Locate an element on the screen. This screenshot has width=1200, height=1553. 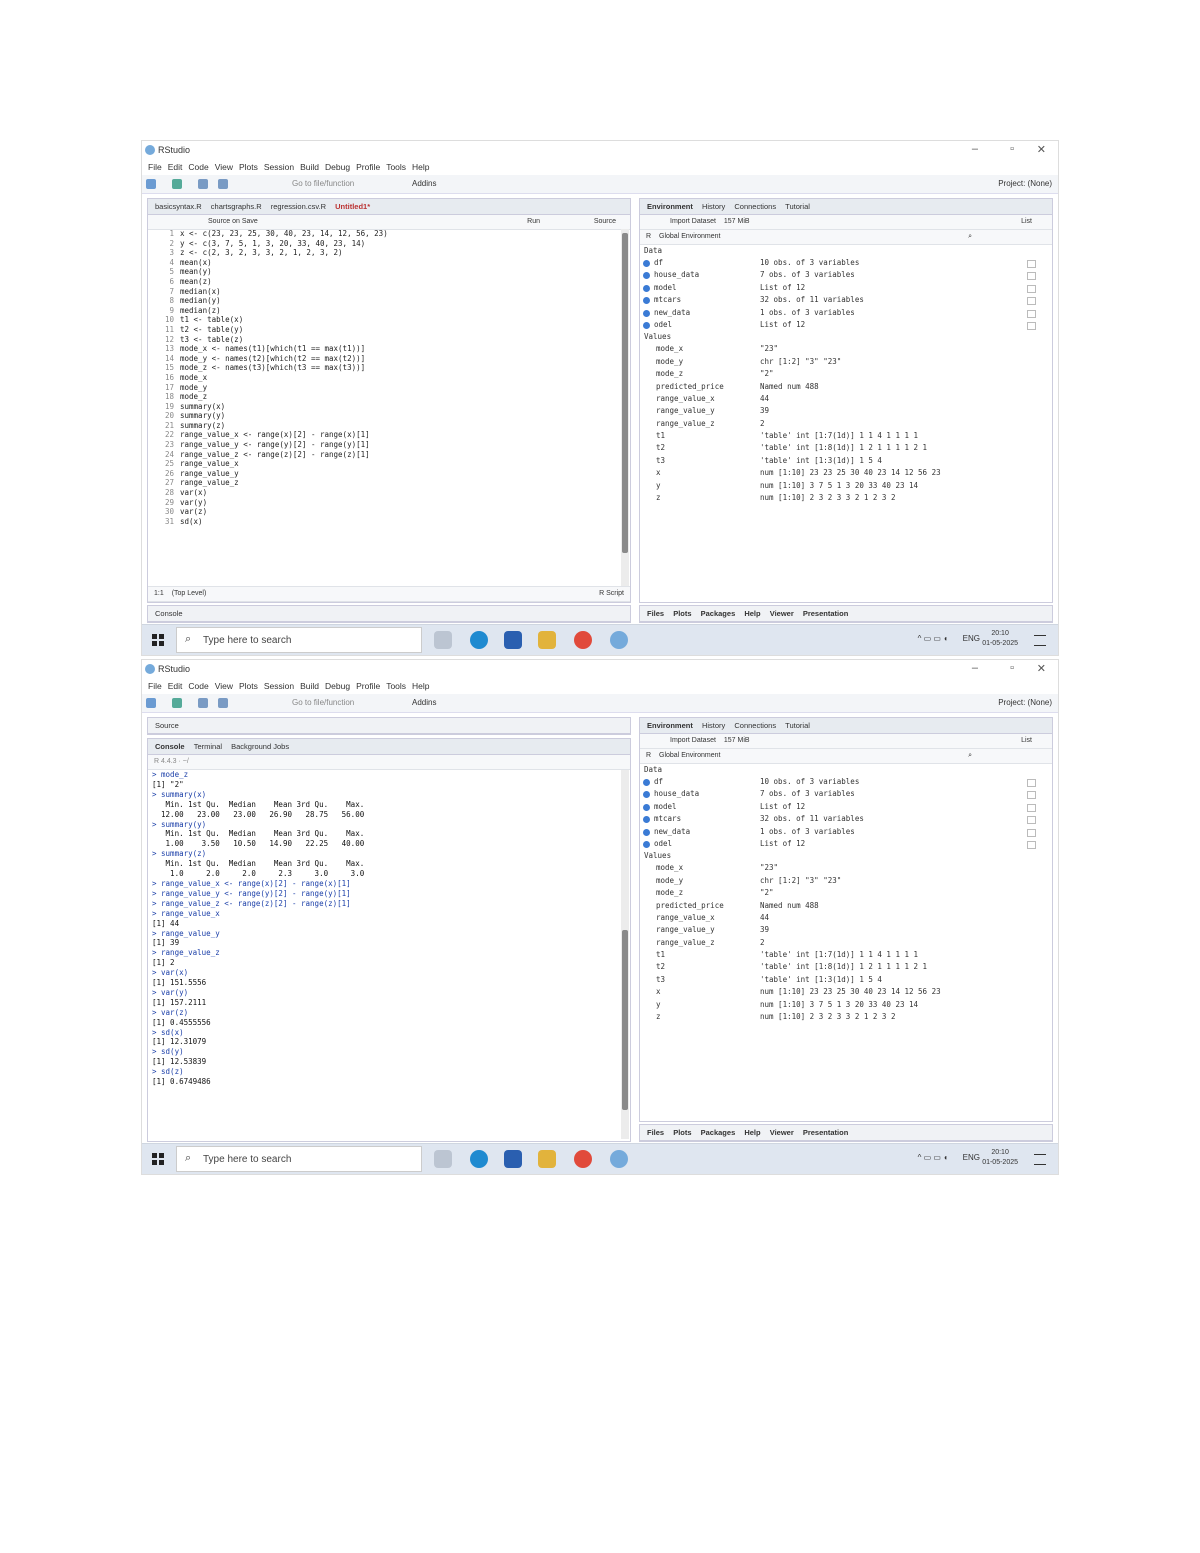
code-line: 21 summary(z) is located at coordinates (384, 426).